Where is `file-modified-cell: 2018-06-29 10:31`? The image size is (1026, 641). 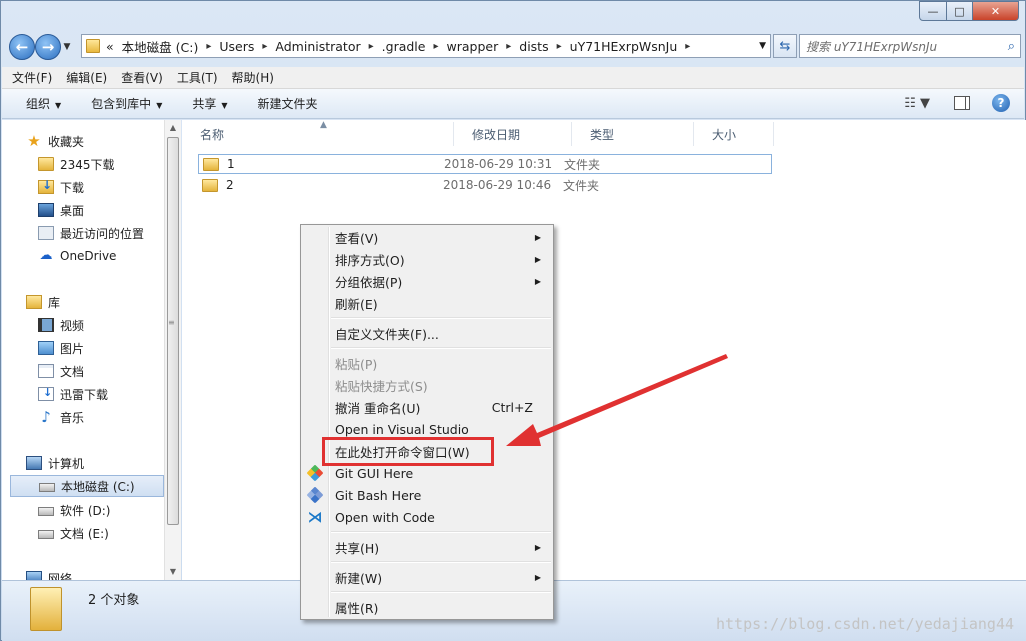 file-modified-cell: 2018-06-29 10:31 is located at coordinates (498, 164).